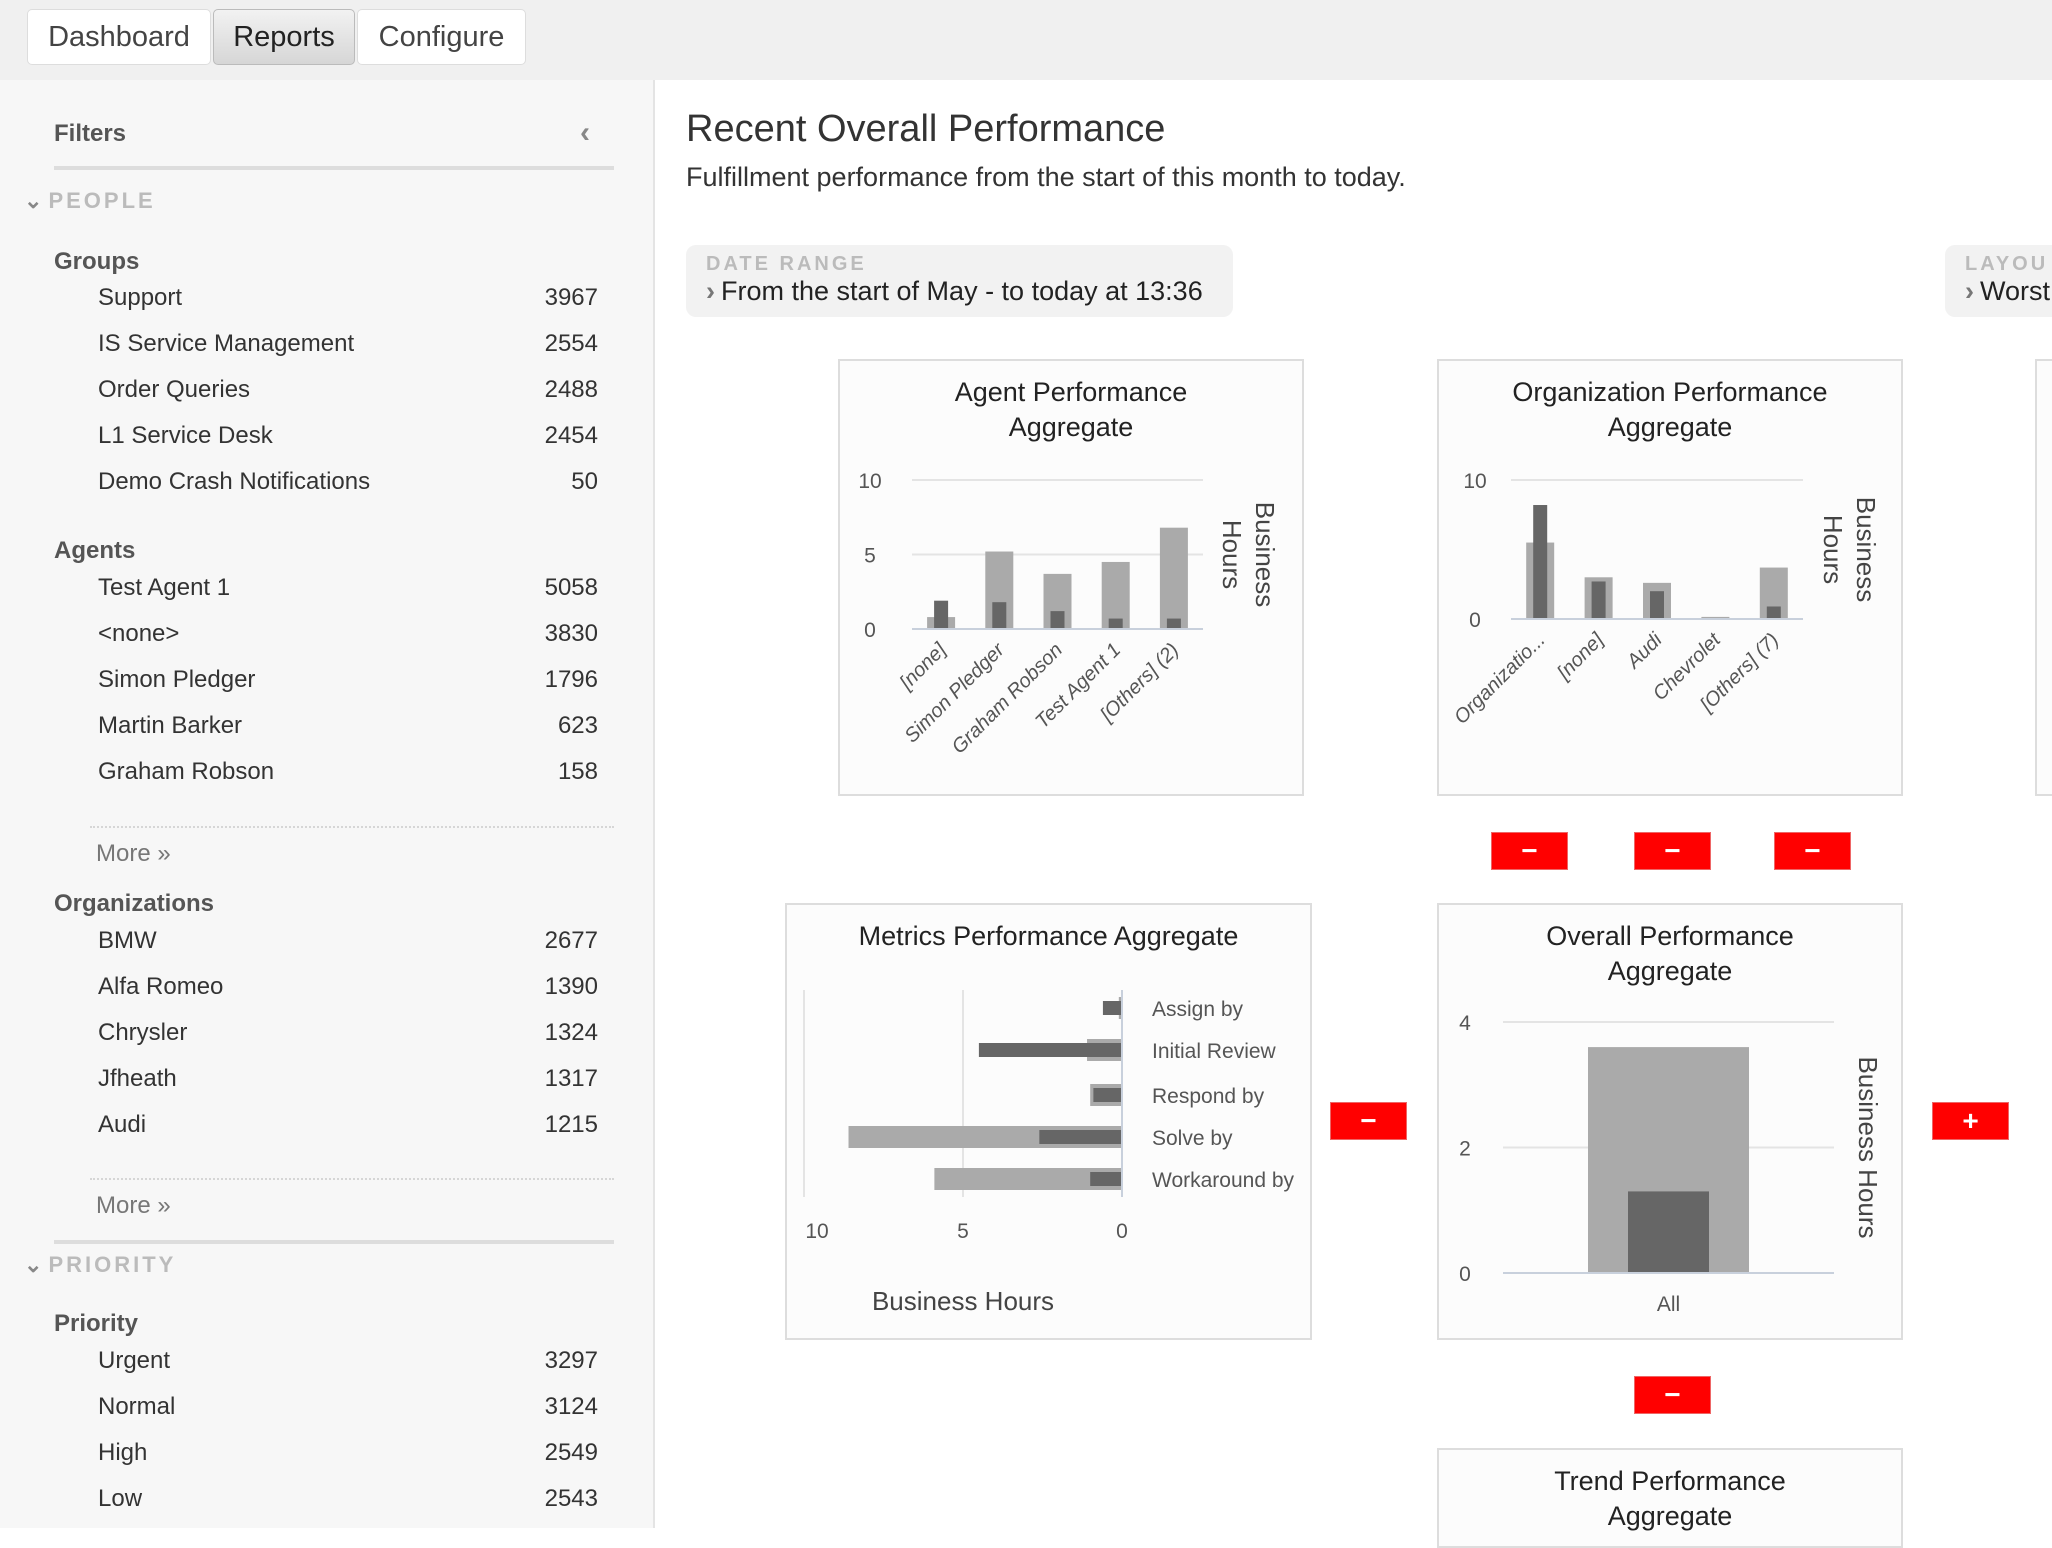  Describe the element at coordinates (161, 986) in the screenshot. I see `filter-label: Alfa Romeo` at that location.